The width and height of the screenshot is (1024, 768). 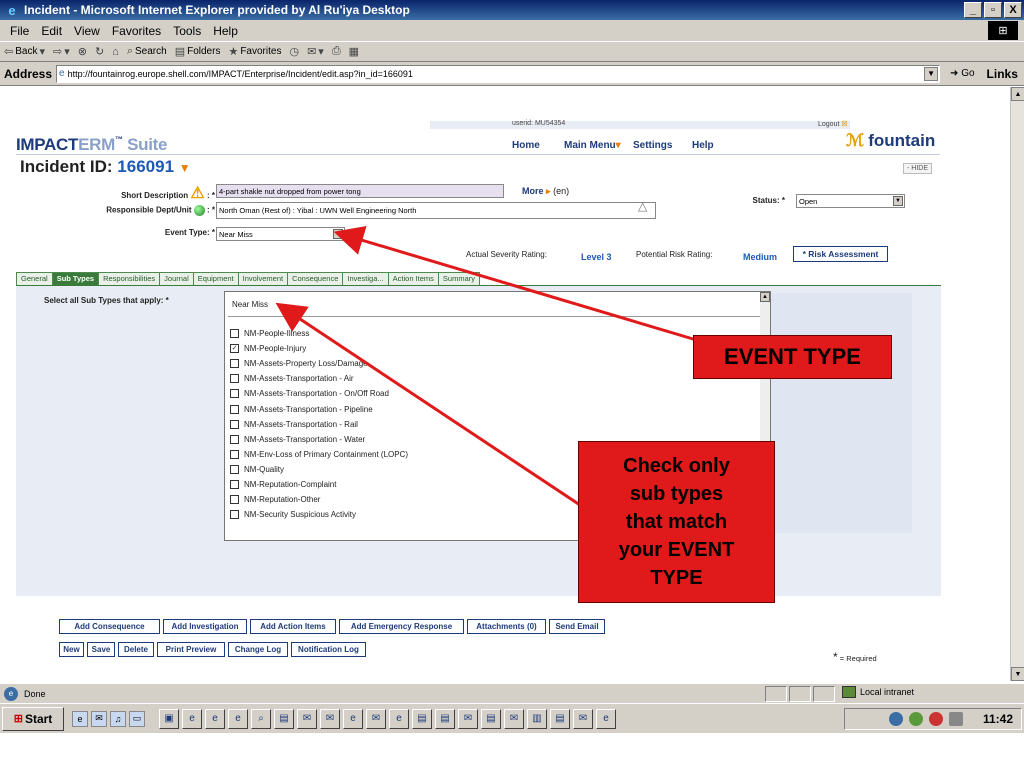 What do you see at coordinates (993, 10) in the screenshot?
I see `restore-button: ▫` at bounding box center [993, 10].